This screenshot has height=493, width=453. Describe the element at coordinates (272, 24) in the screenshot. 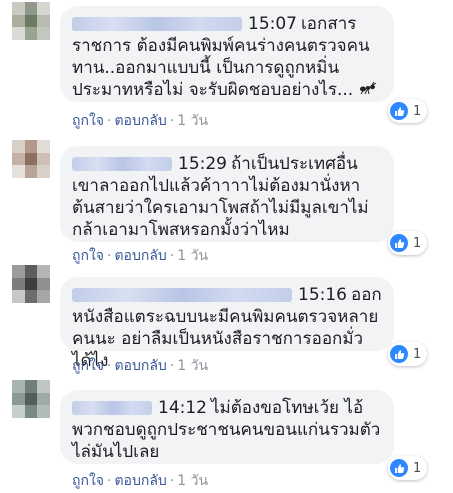

I see `comment-time: 15:07` at that location.